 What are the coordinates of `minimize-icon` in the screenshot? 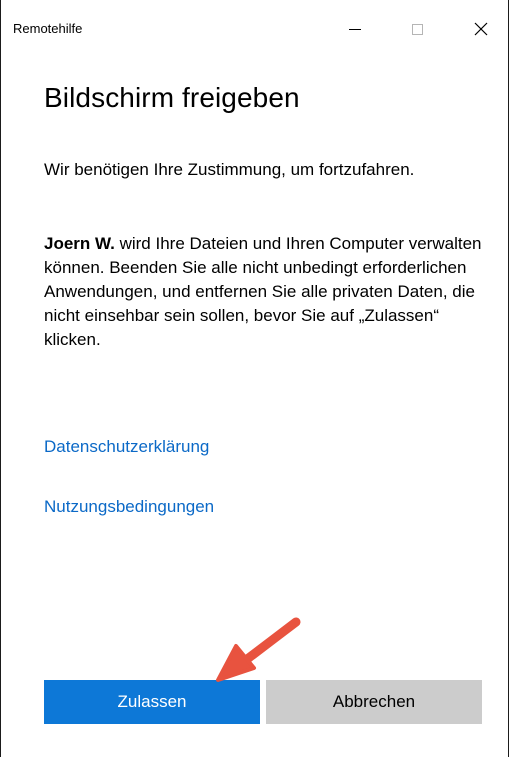 It's located at (355, 29).